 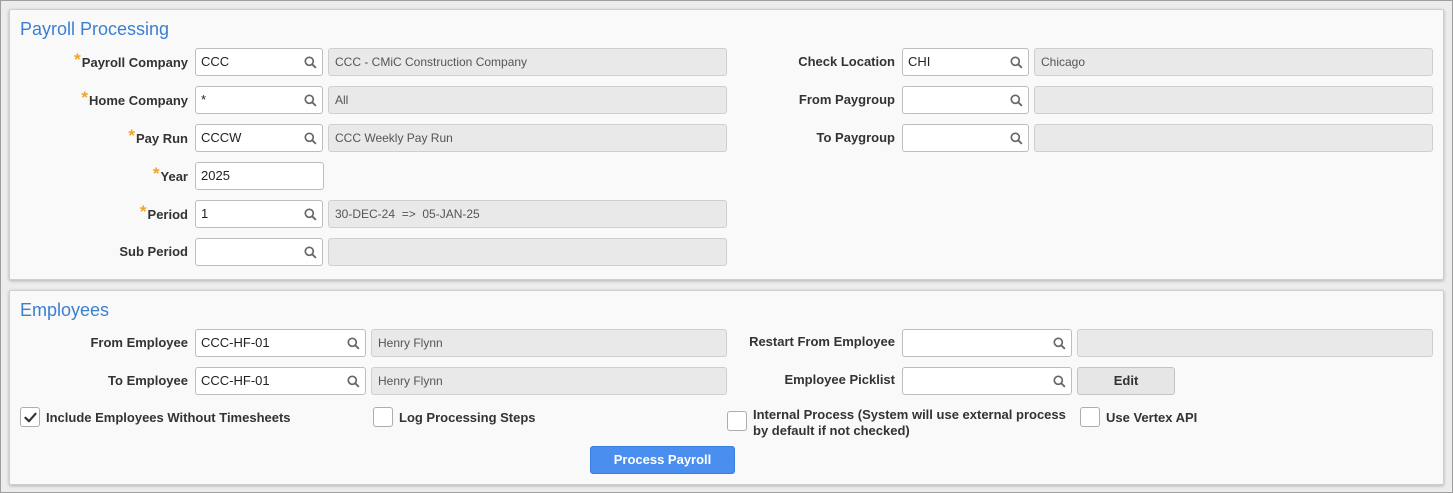 I want to click on use-vertex-api-checkbox, so click(x=1090, y=417).